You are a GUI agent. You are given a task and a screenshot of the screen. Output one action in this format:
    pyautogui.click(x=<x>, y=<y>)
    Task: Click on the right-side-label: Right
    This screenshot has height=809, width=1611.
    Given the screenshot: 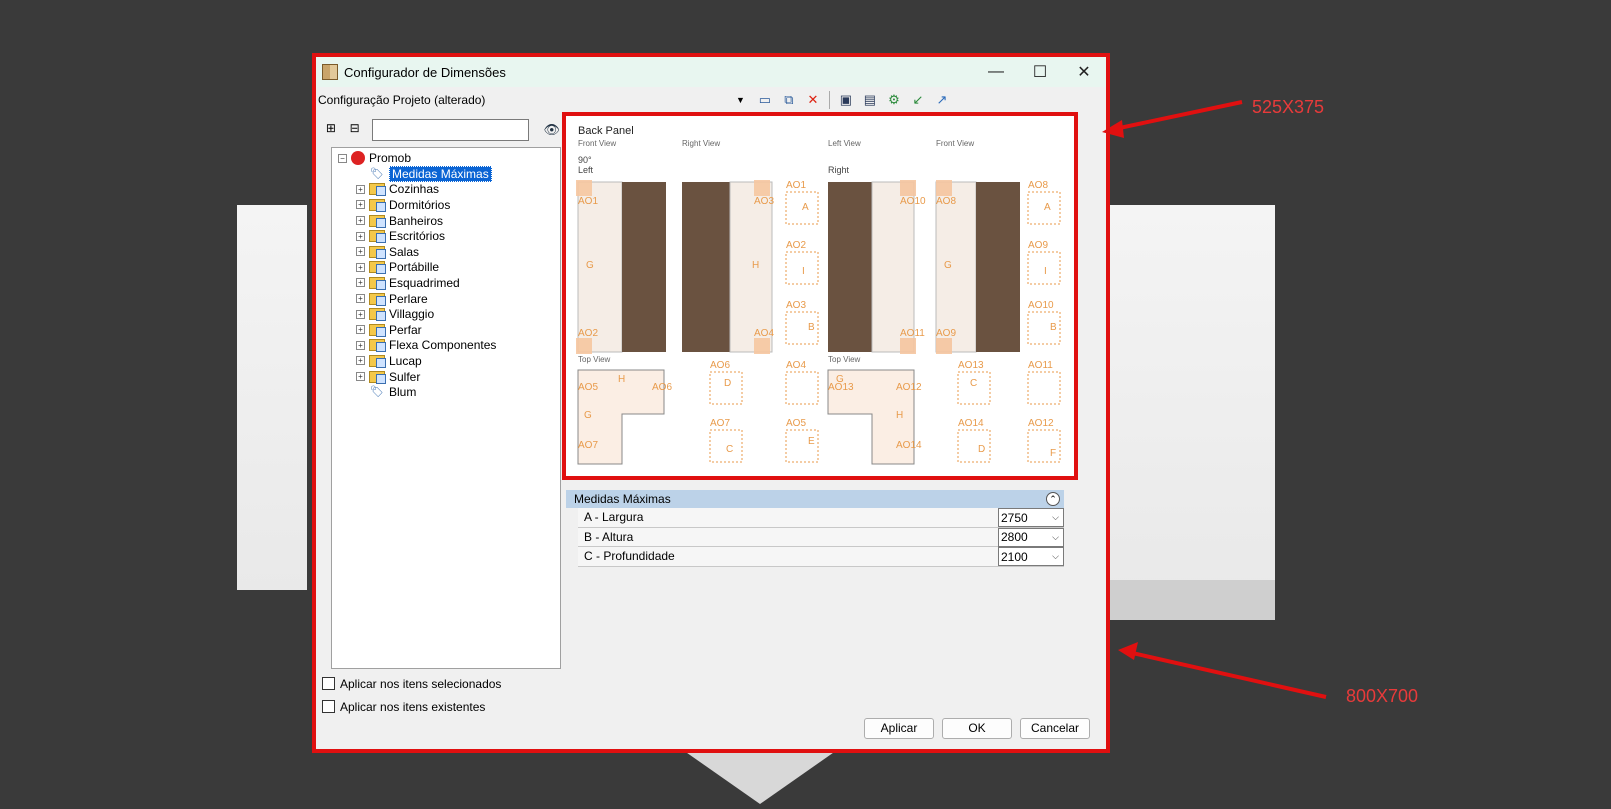 What is the action you would take?
    pyautogui.click(x=839, y=170)
    